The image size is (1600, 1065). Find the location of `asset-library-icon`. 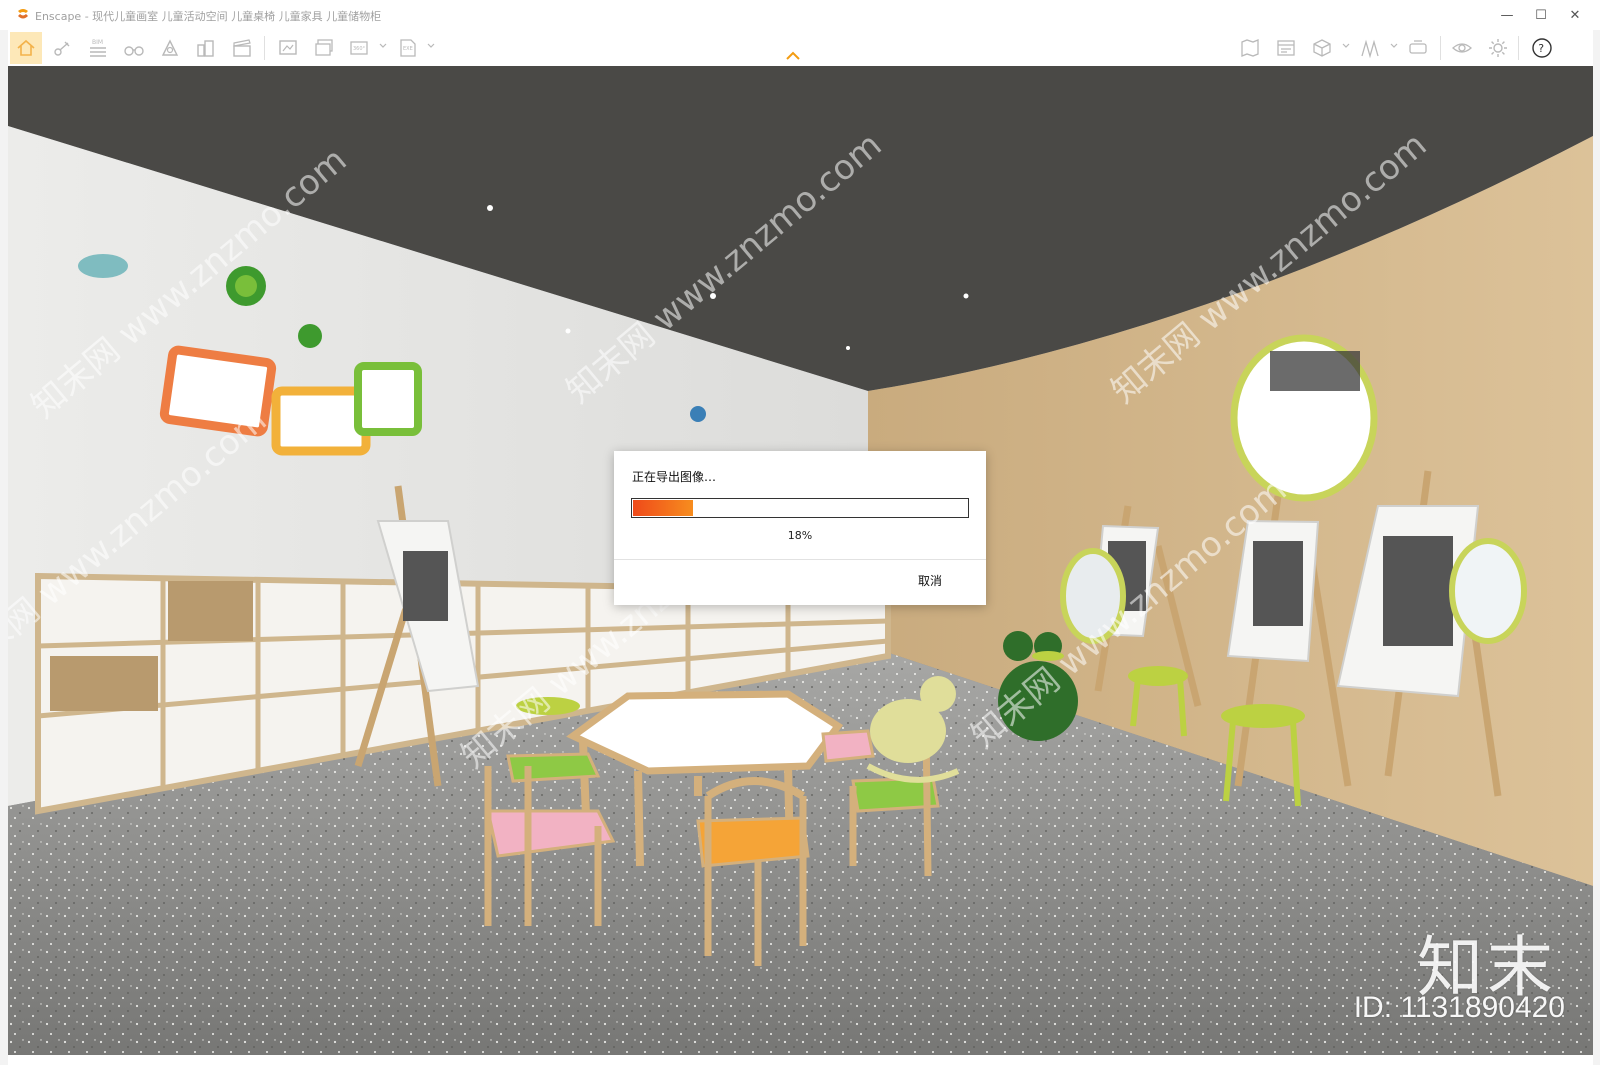

asset-library-icon is located at coordinates (1322, 48).